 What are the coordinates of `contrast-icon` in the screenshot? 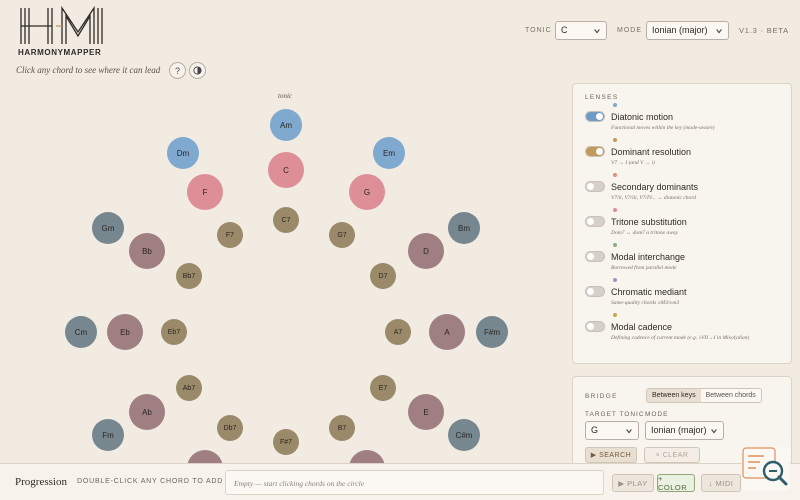 It's located at (197, 70).